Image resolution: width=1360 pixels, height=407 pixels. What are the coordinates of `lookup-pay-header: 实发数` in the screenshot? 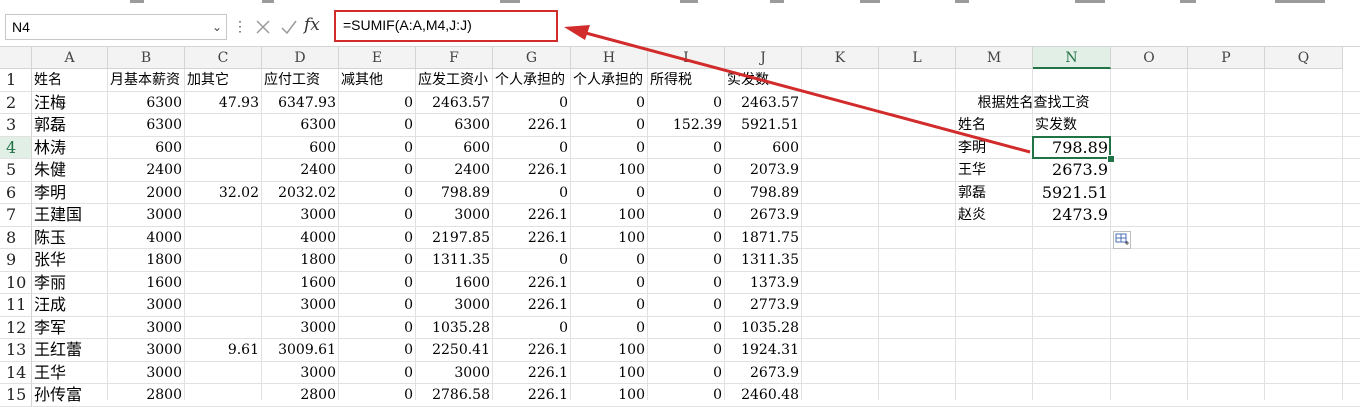 It's located at (1072, 125).